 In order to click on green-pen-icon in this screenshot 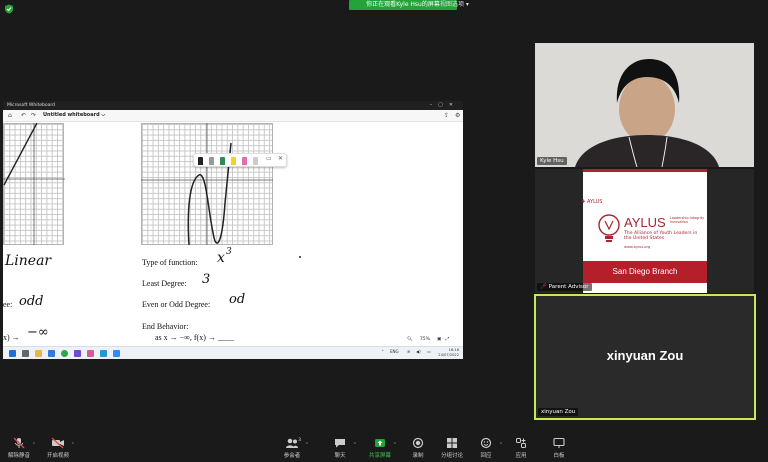, I will do `click(222, 161)`.